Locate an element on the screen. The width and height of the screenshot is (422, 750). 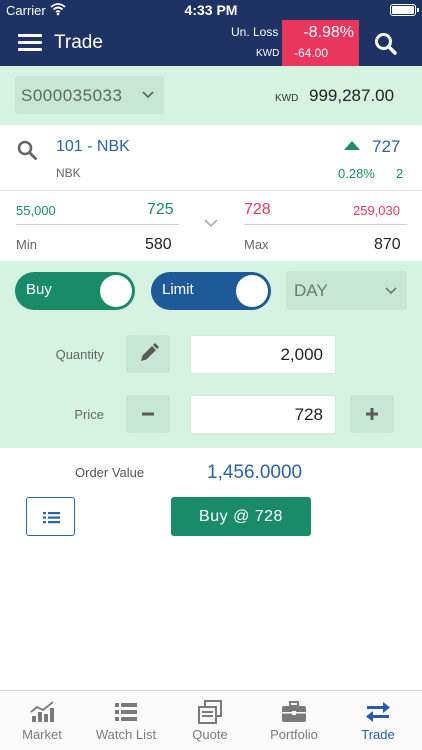
tab-portfolio: Portfolio is located at coordinates (294, 720).